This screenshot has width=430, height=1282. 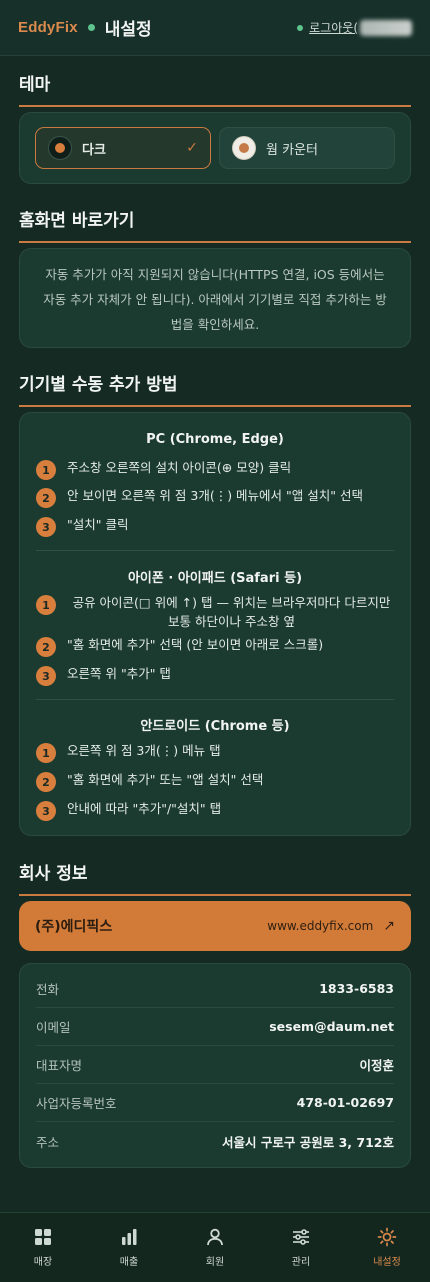 I want to click on step-item: 3 "설치" 클릭, so click(x=216, y=526).